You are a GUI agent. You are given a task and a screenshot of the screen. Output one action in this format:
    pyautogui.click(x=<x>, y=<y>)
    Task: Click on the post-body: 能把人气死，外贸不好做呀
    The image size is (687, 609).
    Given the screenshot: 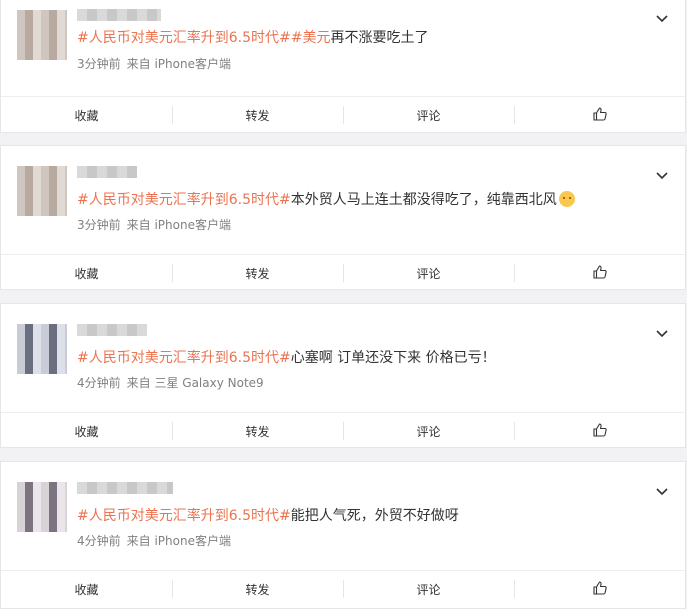 What is the action you would take?
    pyautogui.click(x=374, y=516)
    